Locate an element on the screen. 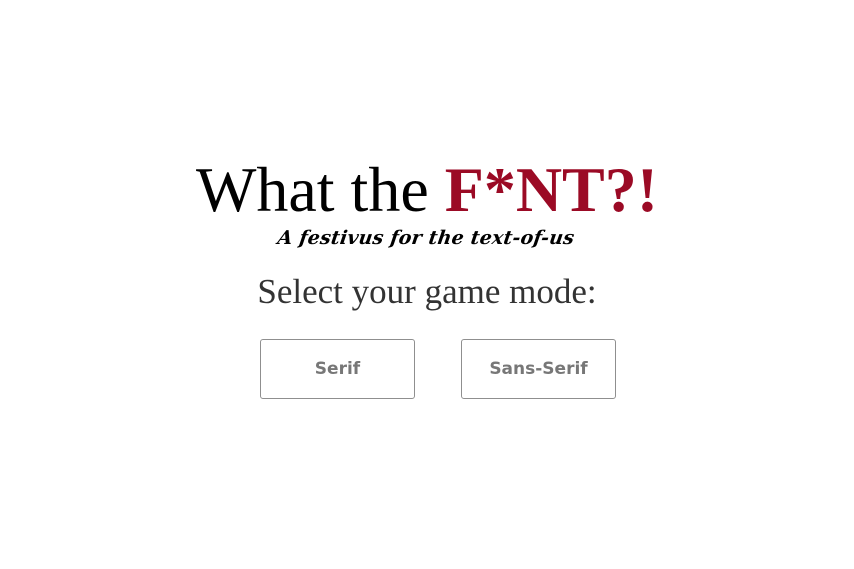 The image size is (854, 569). game-mode-prompt: Select your game mode: is located at coordinates (427, 291).